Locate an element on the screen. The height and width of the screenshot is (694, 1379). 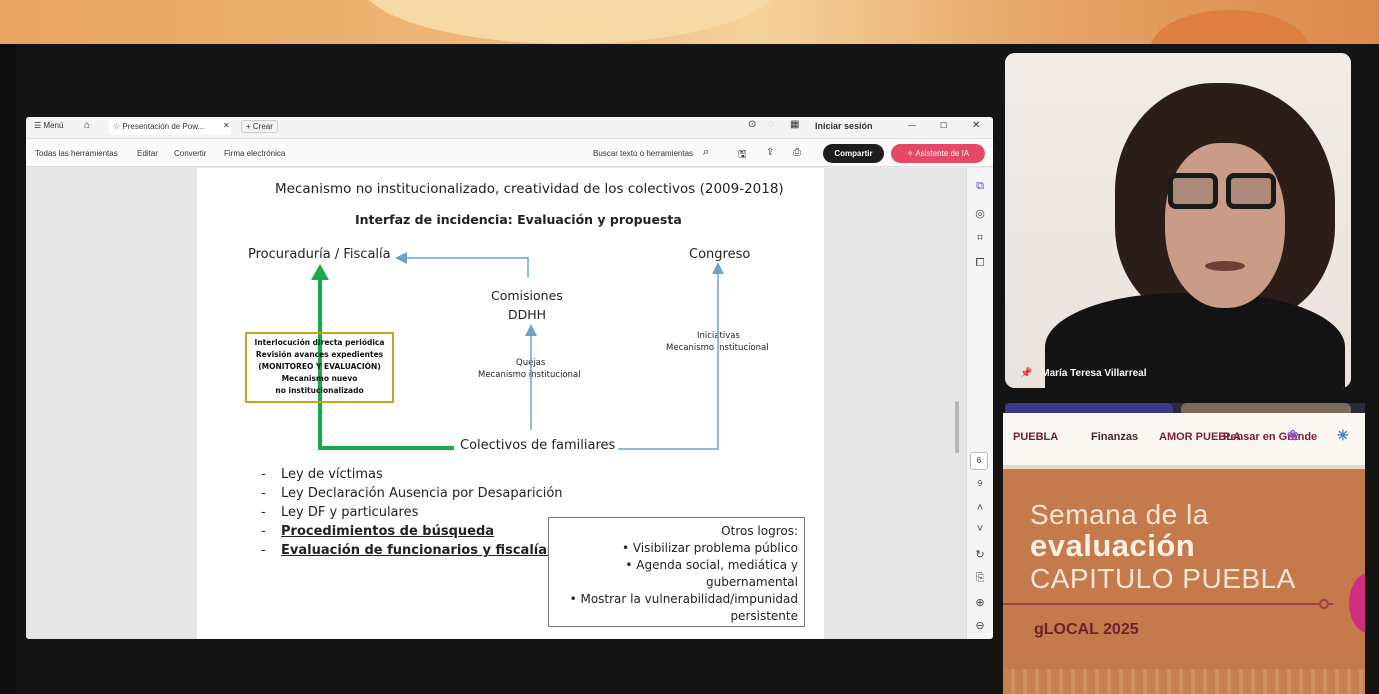
page-up-icon: ˄ is located at coordinates (980, 508).